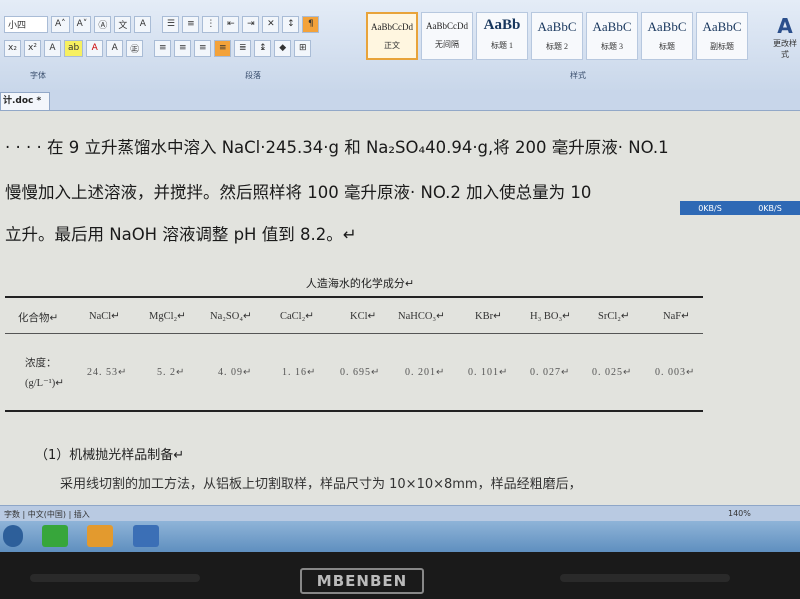 This screenshot has width=800, height=599. I want to click on decrease-indent-icon: ⇤, so click(231, 24).